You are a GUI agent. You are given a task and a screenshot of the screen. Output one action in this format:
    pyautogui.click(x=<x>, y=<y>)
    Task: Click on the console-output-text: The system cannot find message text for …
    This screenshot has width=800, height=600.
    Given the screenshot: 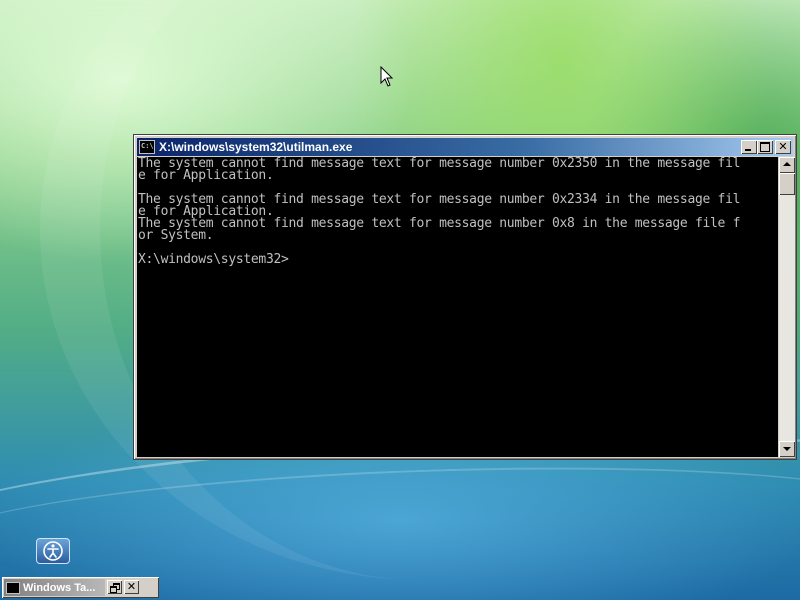 What is the action you would take?
    pyautogui.click(x=457, y=211)
    